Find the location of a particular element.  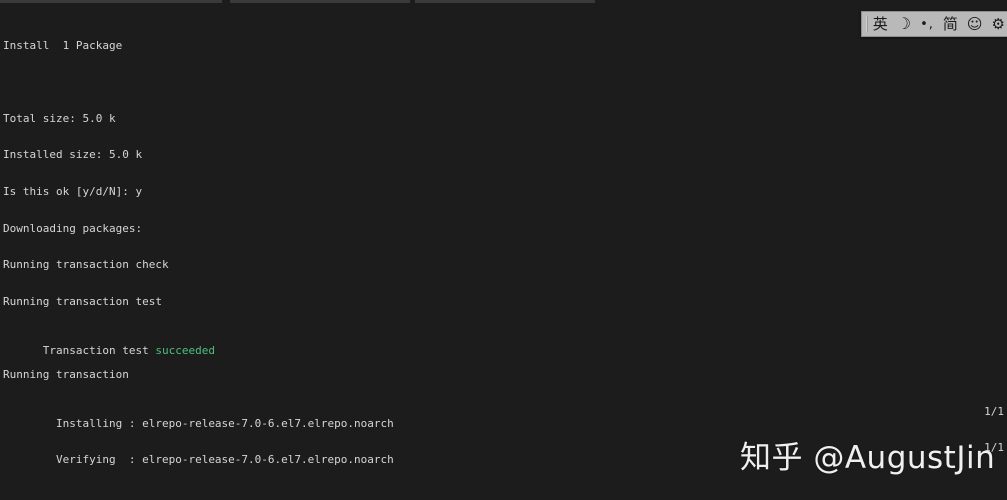

transaction-test-status: succeeded is located at coordinates (185, 350).